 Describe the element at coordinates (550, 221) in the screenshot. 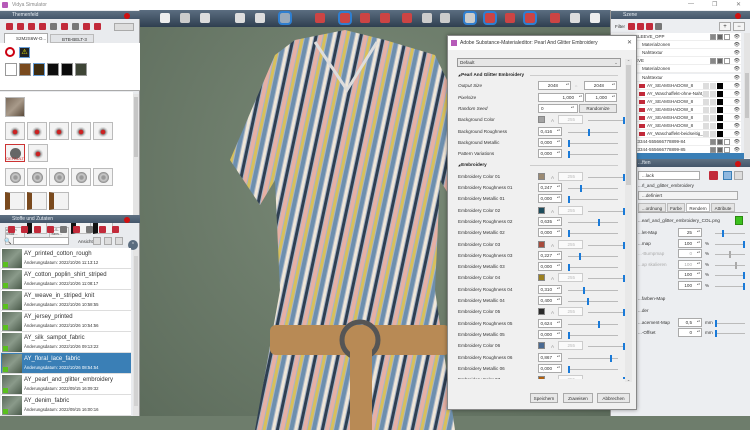

I see `parameter-value-input: 0,635` at that location.